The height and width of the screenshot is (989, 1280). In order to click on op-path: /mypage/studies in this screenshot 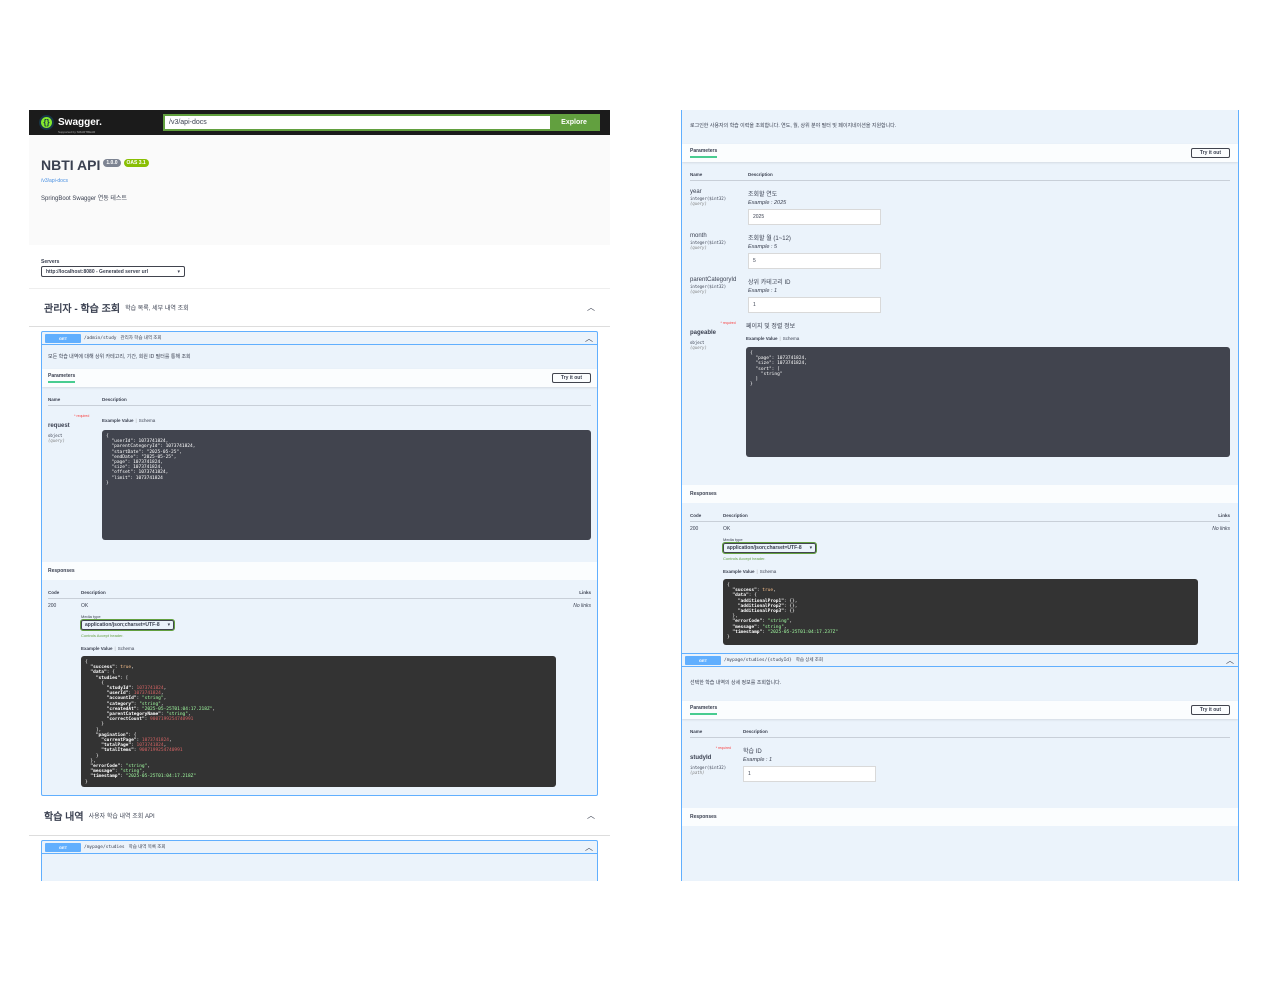, I will do `click(104, 847)`.